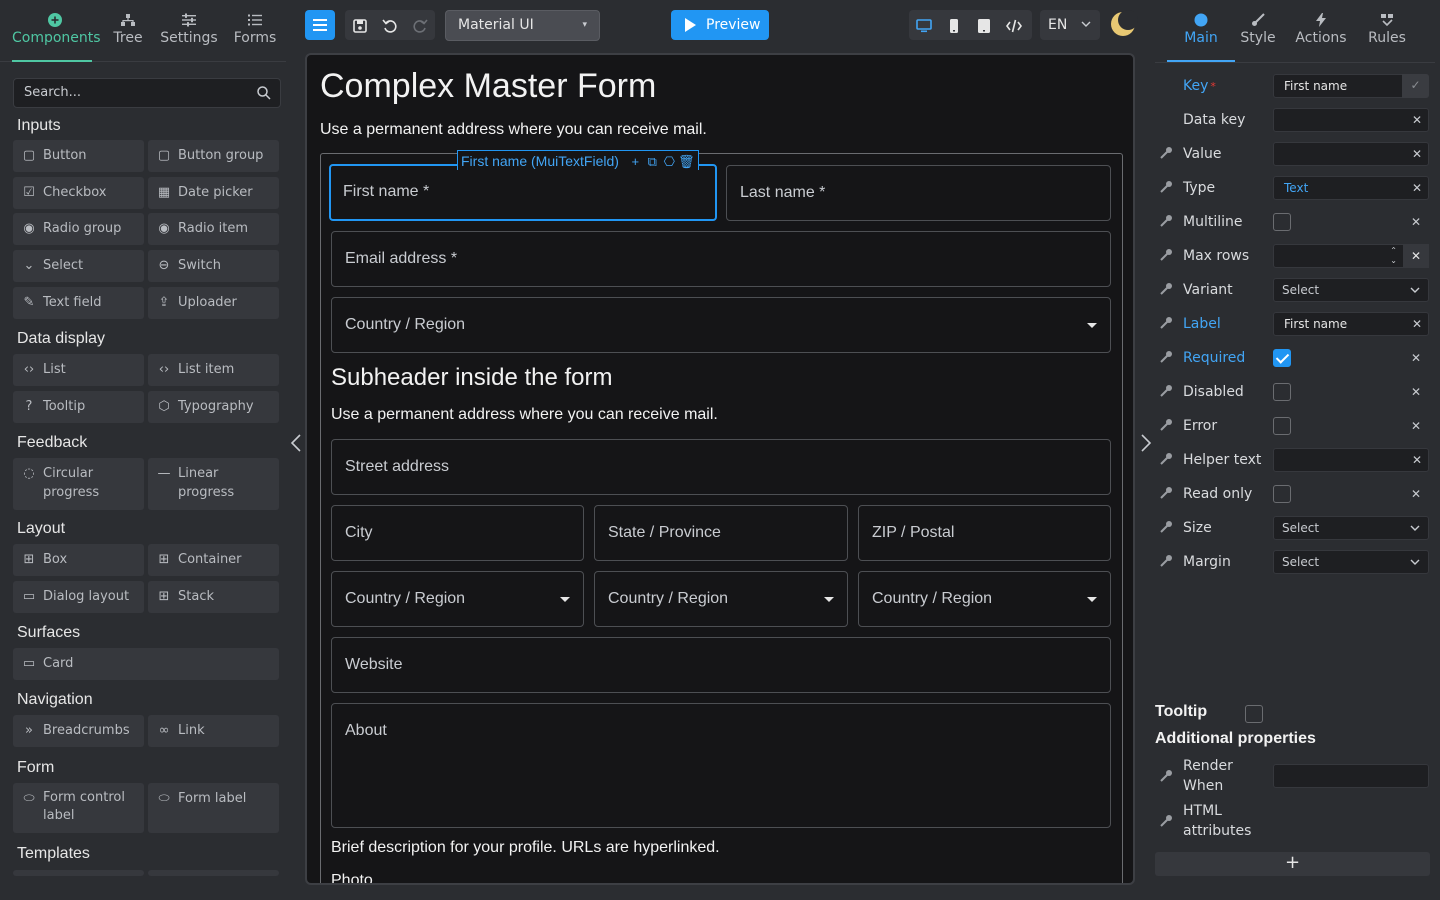  Describe the element at coordinates (1258, 32) in the screenshot. I see `tab-style: Style` at that location.